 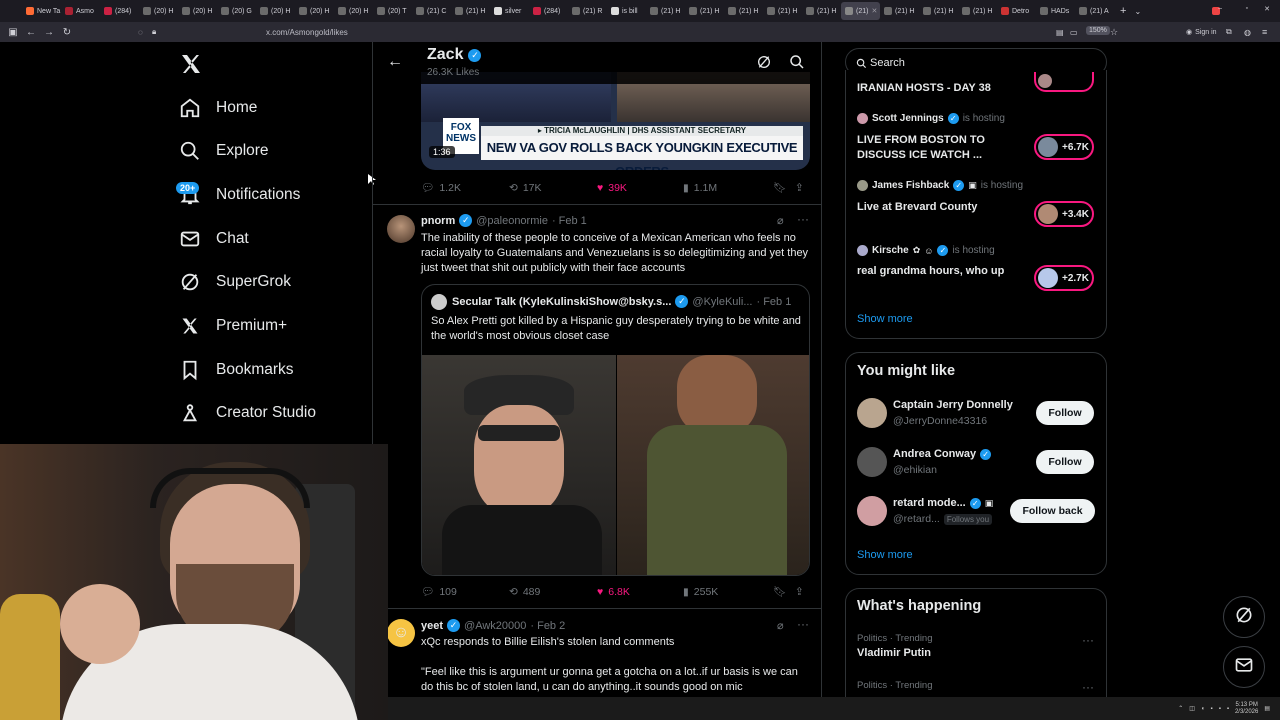 What do you see at coordinates (213, 239) in the screenshot?
I see `sidebar-item-chat: Chat` at bounding box center [213, 239].